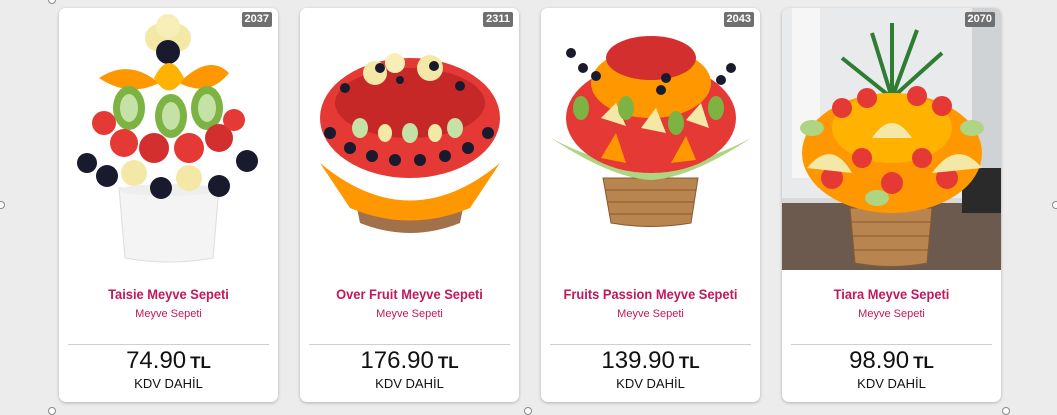 This screenshot has width=1057, height=415. I want to click on resize-handle-bottom-right, so click(1006, 411).